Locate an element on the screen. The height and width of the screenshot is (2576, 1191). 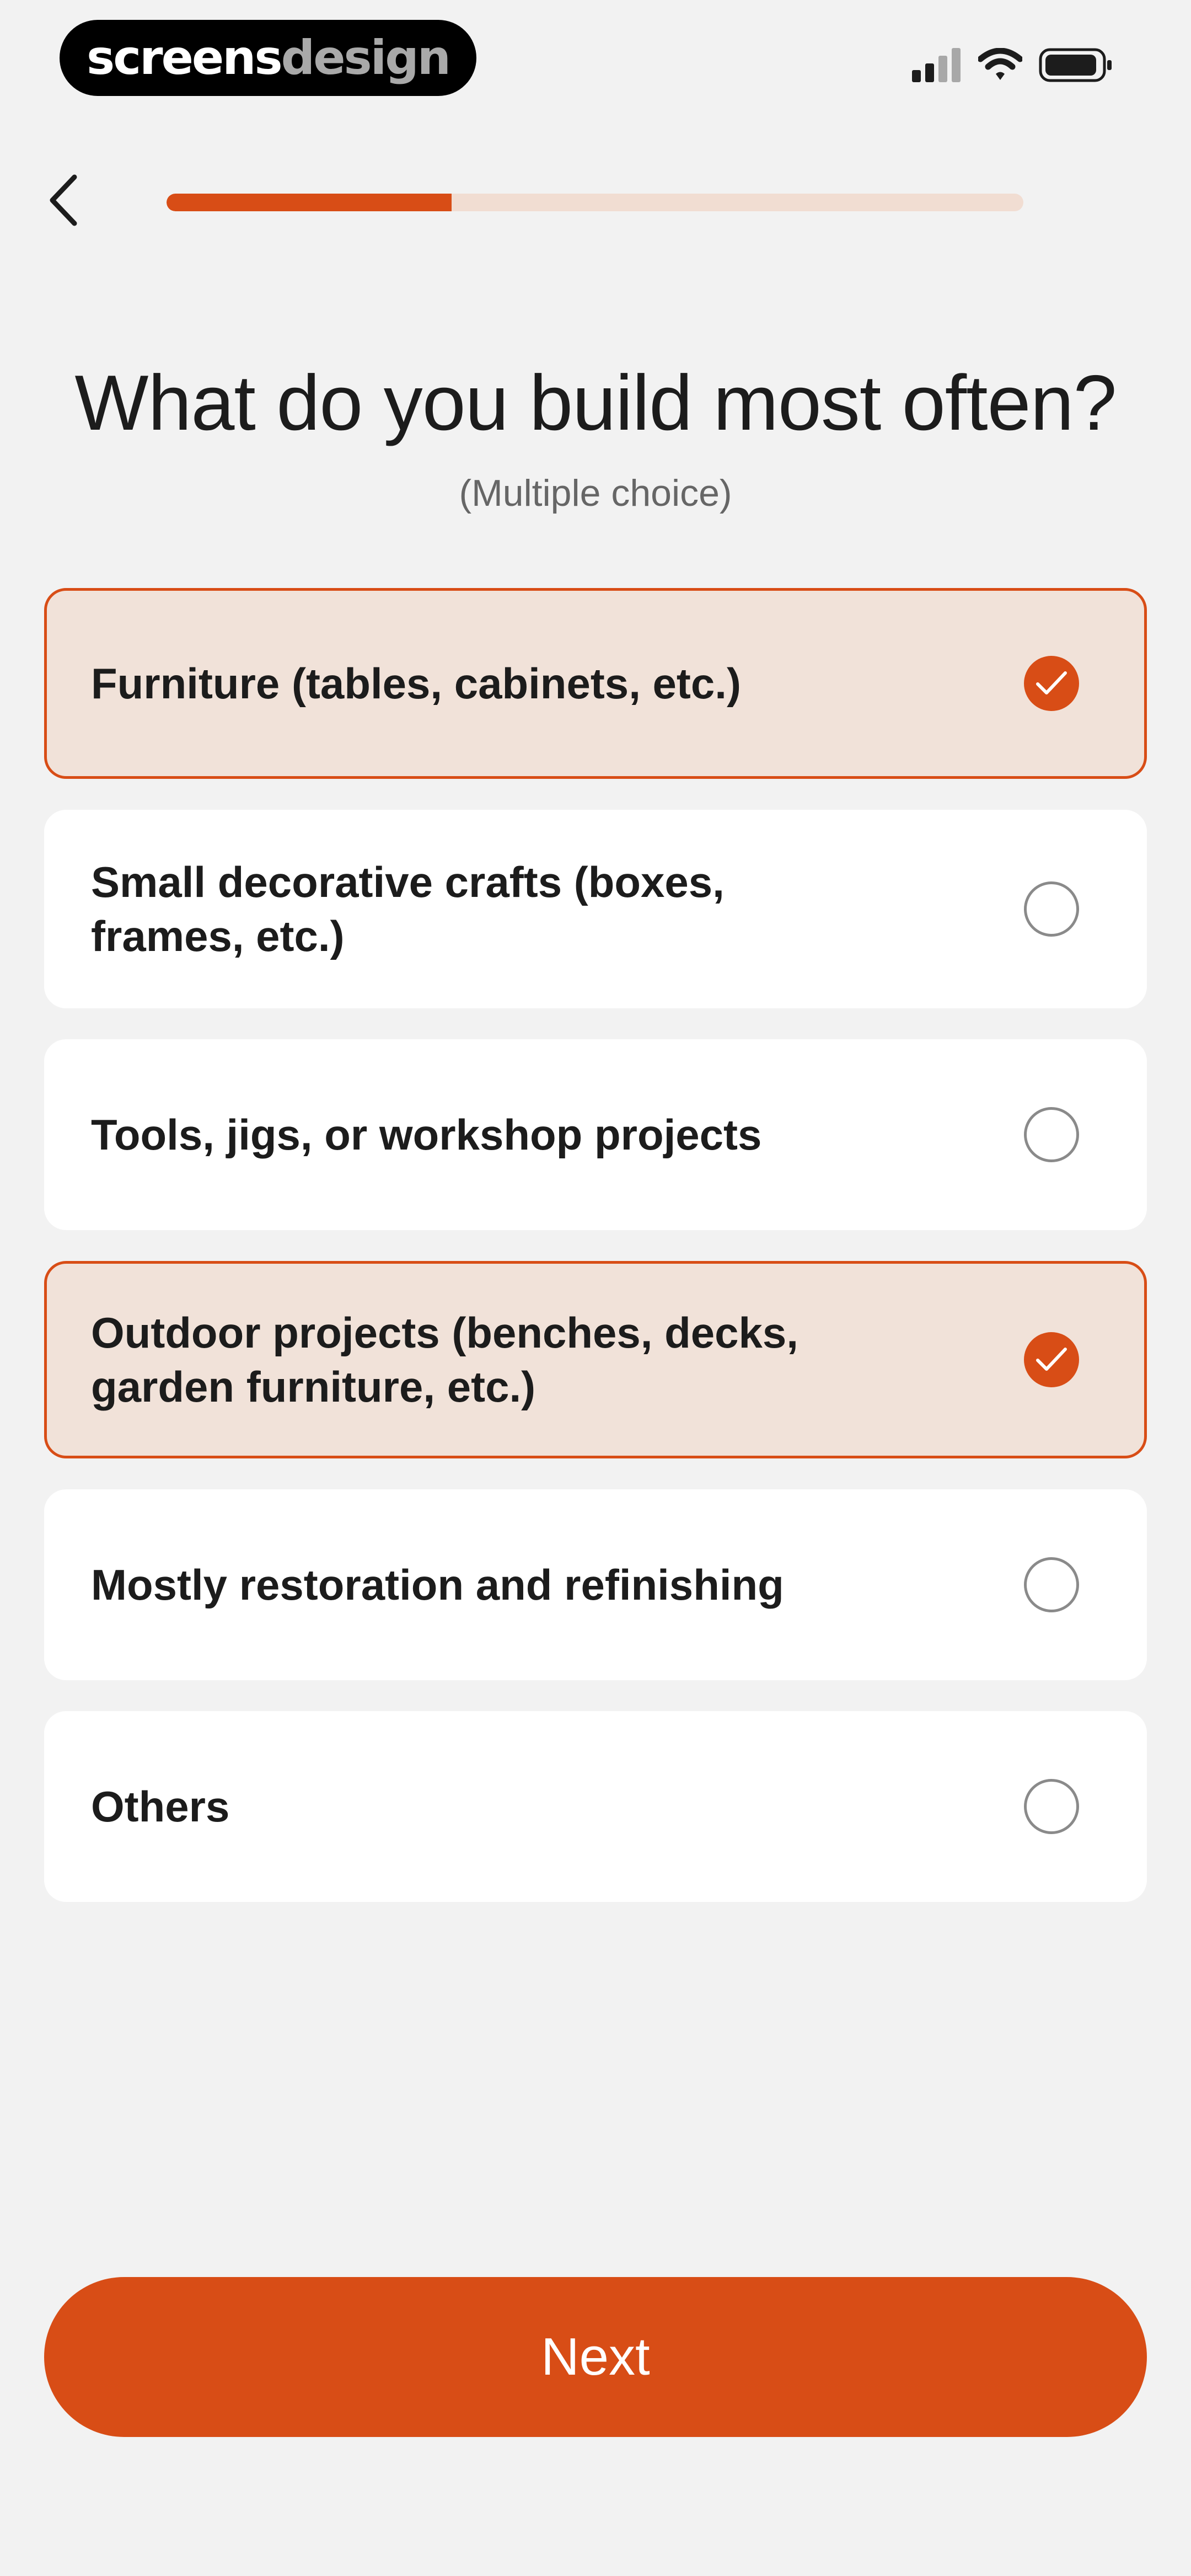
option-item: Mostly restoration and refinishing is located at coordinates (595, 1584).